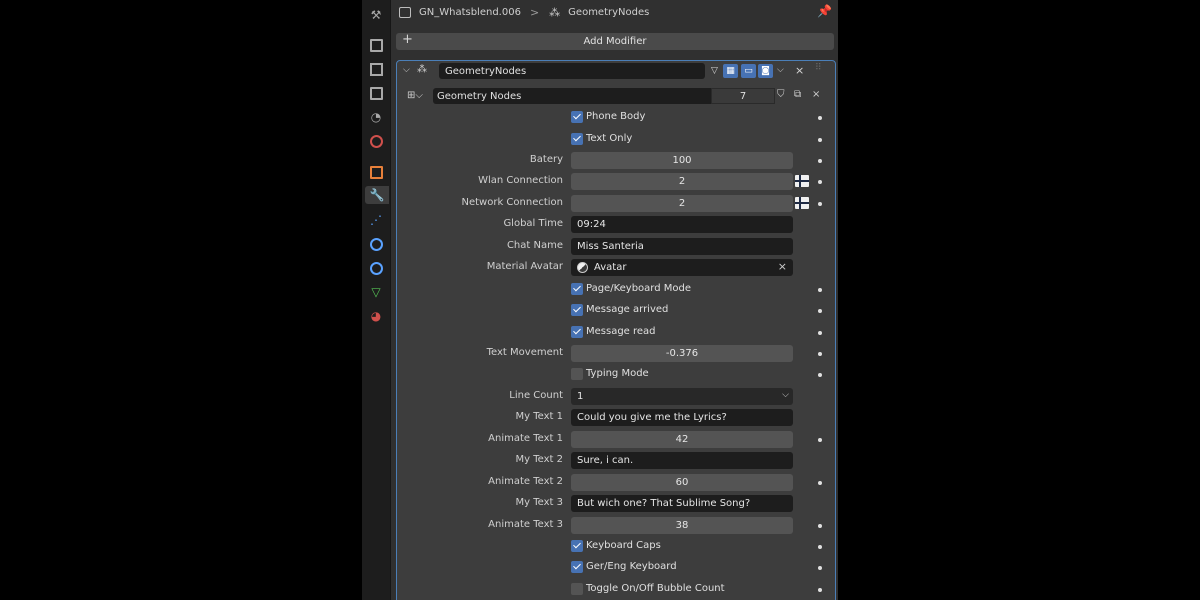  What do you see at coordinates (376, 15) in the screenshot?
I see `tool-tab-icon: ⚒` at bounding box center [376, 15].